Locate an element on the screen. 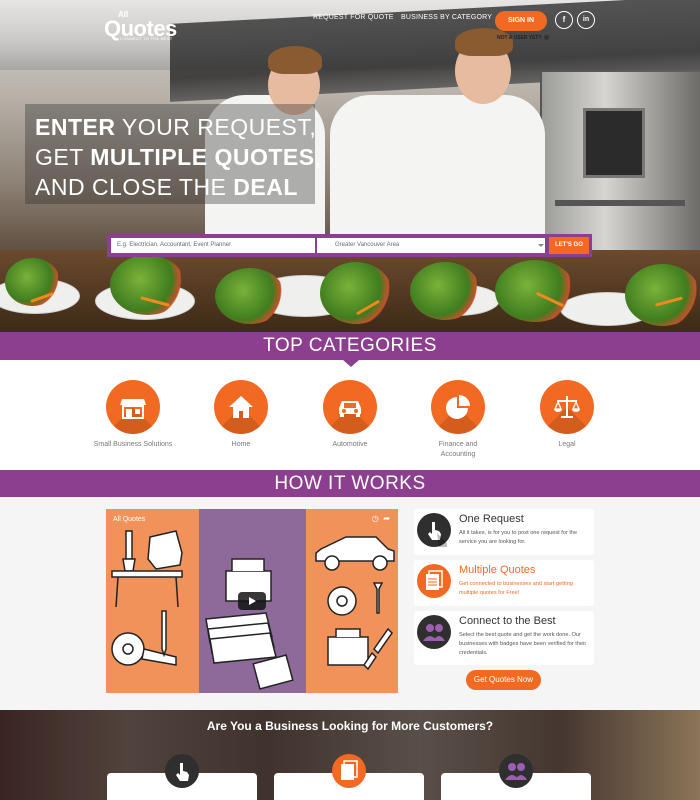 The width and height of the screenshot is (700, 800). step-title: Connect to the Best is located at coordinates (507, 621).